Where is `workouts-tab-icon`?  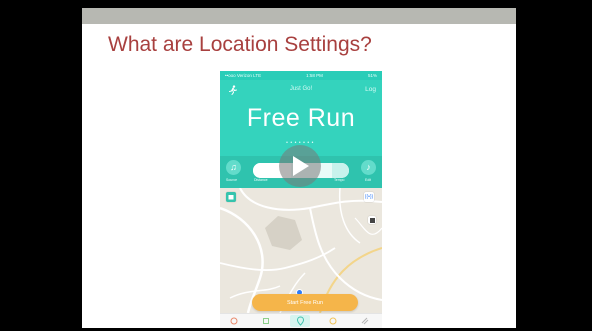
workouts-tab-icon is located at coordinates (266, 321).